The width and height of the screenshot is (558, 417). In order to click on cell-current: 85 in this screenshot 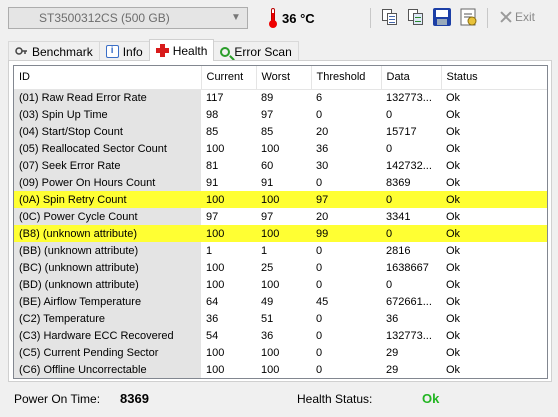, I will do `click(212, 131)`.